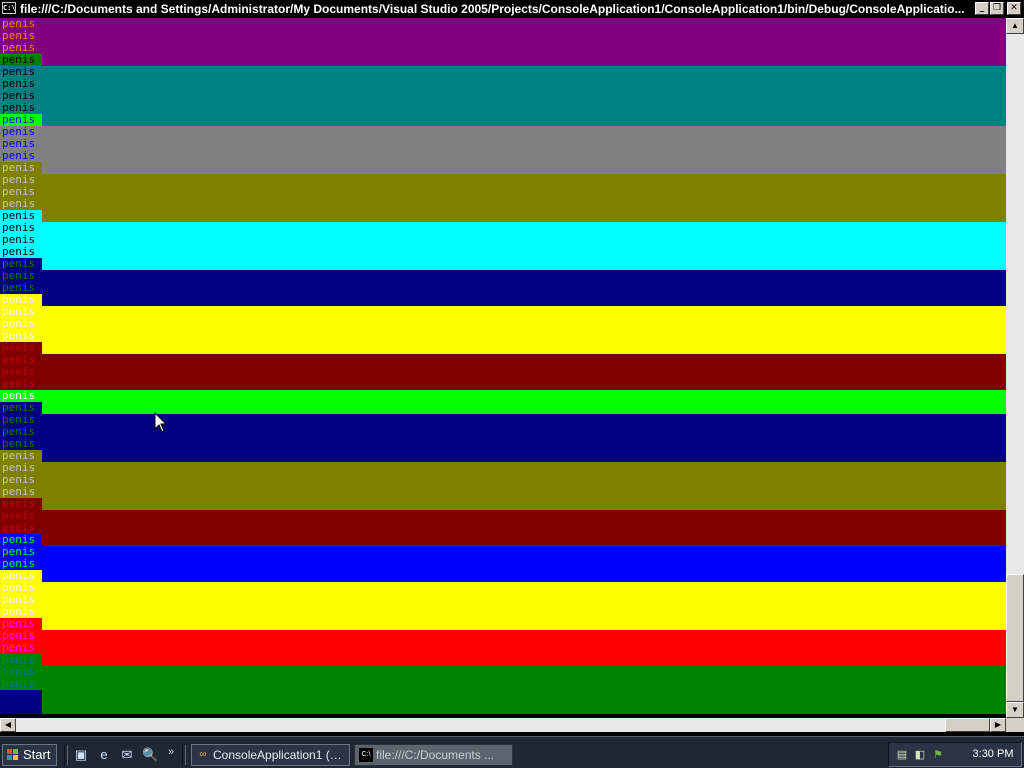 This screenshot has width=1024, height=768. What do you see at coordinates (955, 754) in the screenshot?
I see `system-tray: ▤ ◧ ⚑ 3:30 PM` at bounding box center [955, 754].